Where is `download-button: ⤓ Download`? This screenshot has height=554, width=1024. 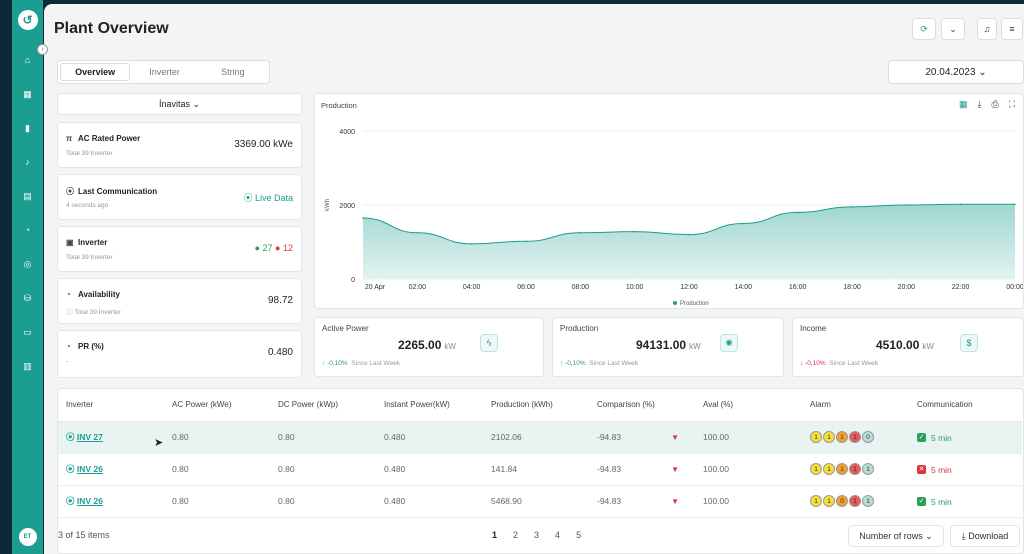 download-button: ⤓ Download is located at coordinates (985, 536).